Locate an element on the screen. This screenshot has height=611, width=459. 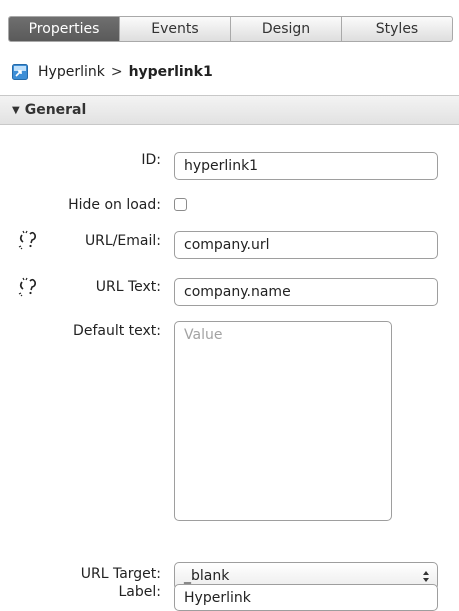
tab-bar: Properties Events Design Styles is located at coordinates (230, 29).